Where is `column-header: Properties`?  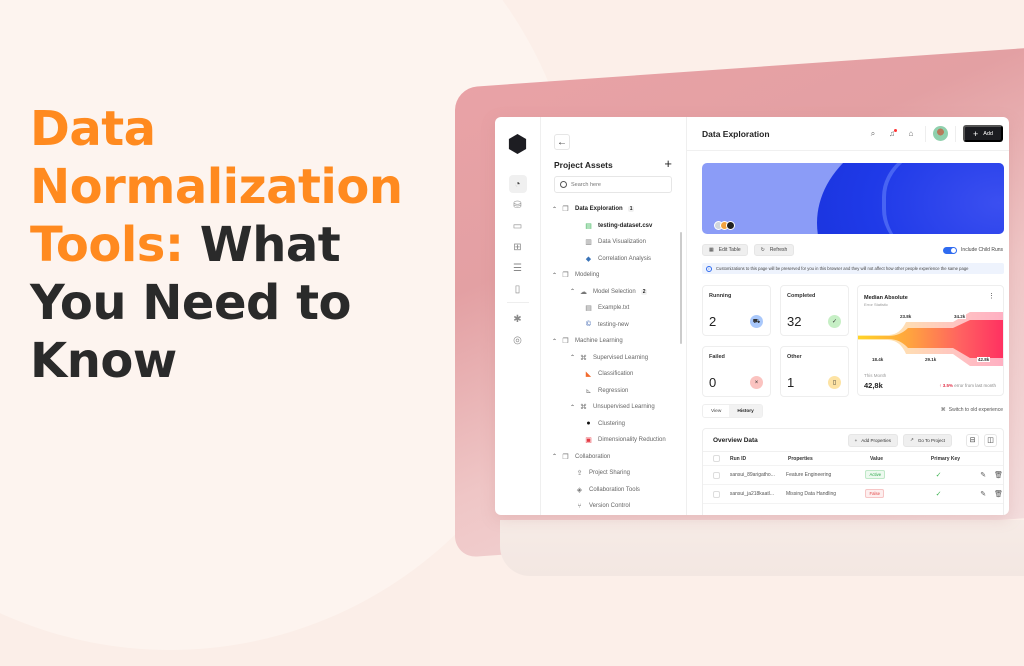
column-header: Properties is located at coordinates (829, 459).